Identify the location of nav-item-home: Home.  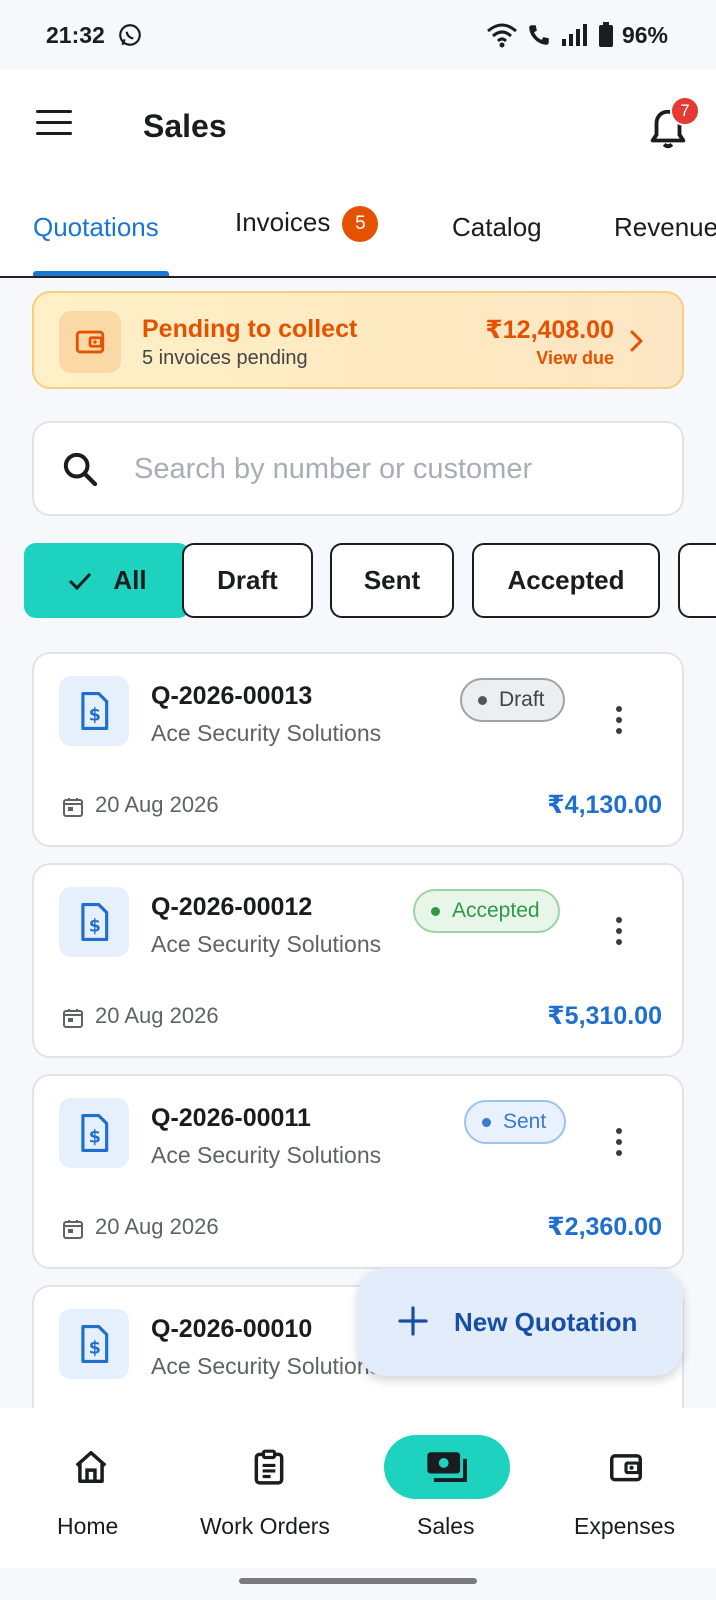
(91, 1483).